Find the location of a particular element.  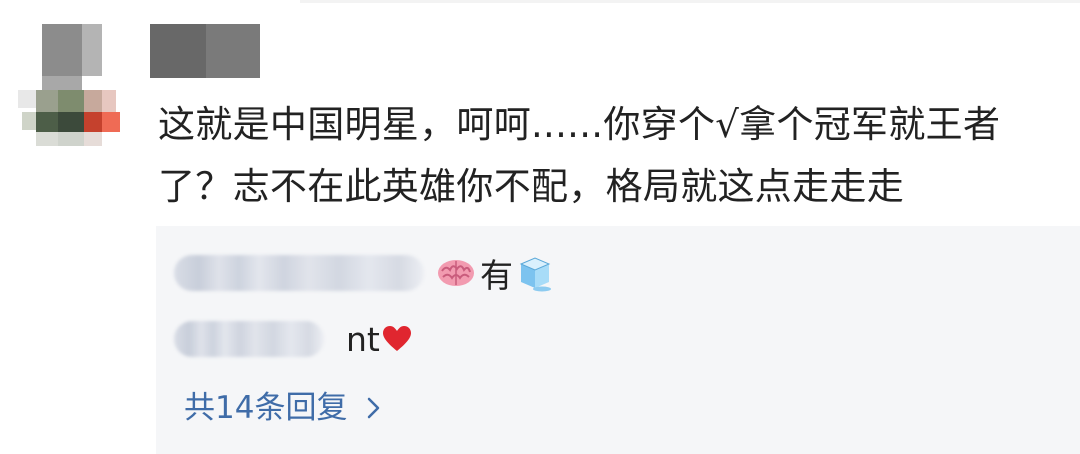

chevron-right-icon is located at coordinates (374, 405).